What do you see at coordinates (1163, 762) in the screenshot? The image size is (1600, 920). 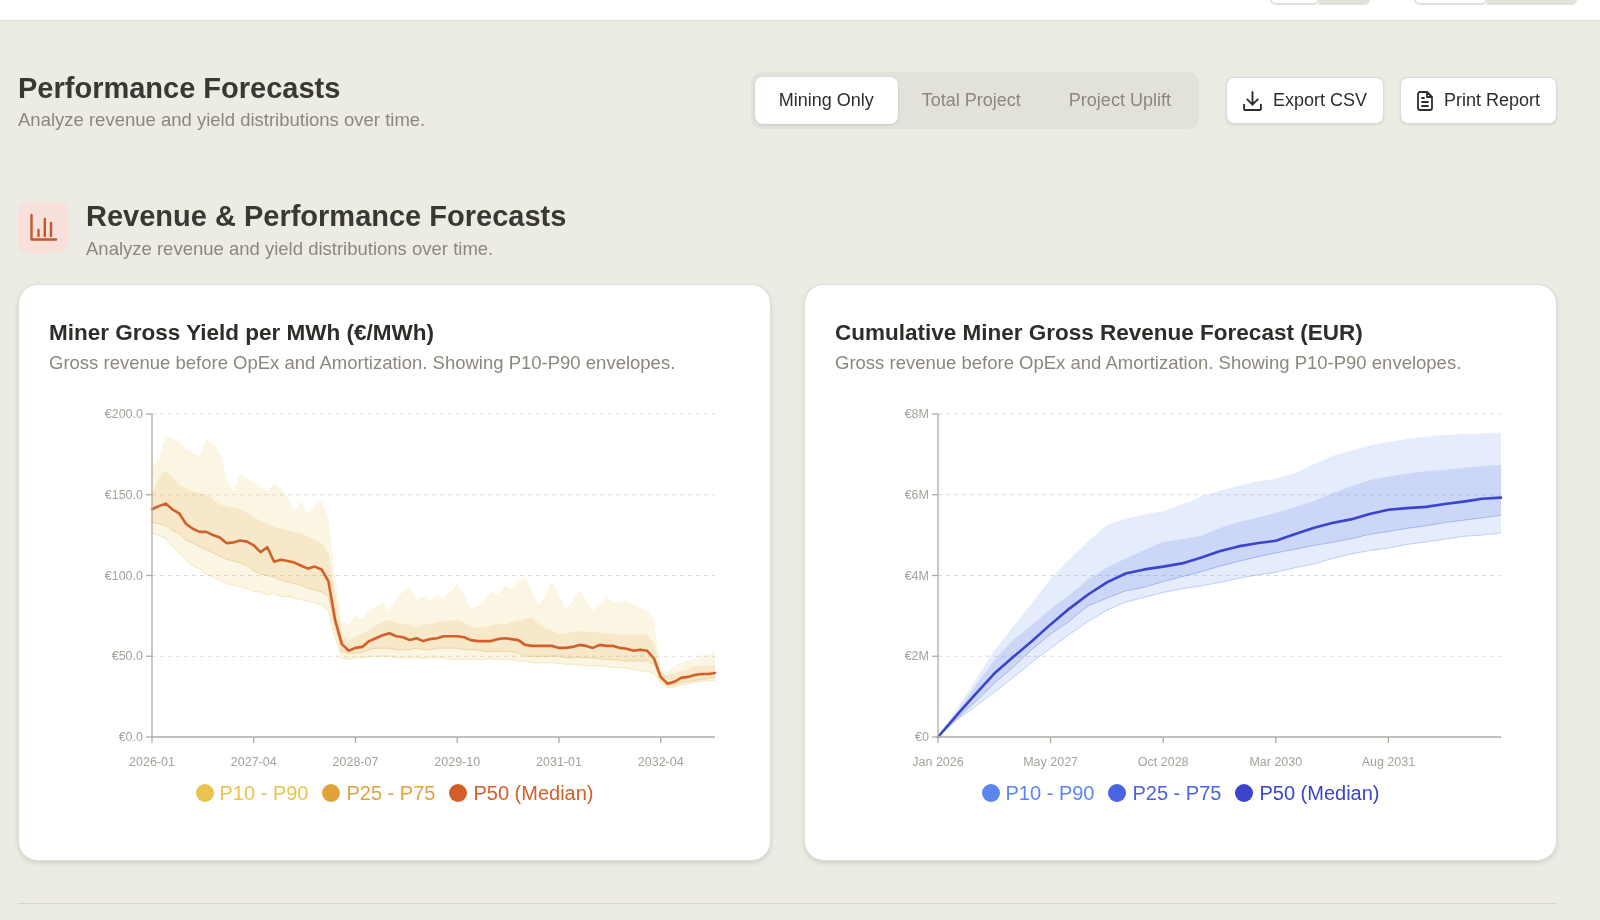 I see `axis-label: Oct 2028` at bounding box center [1163, 762].